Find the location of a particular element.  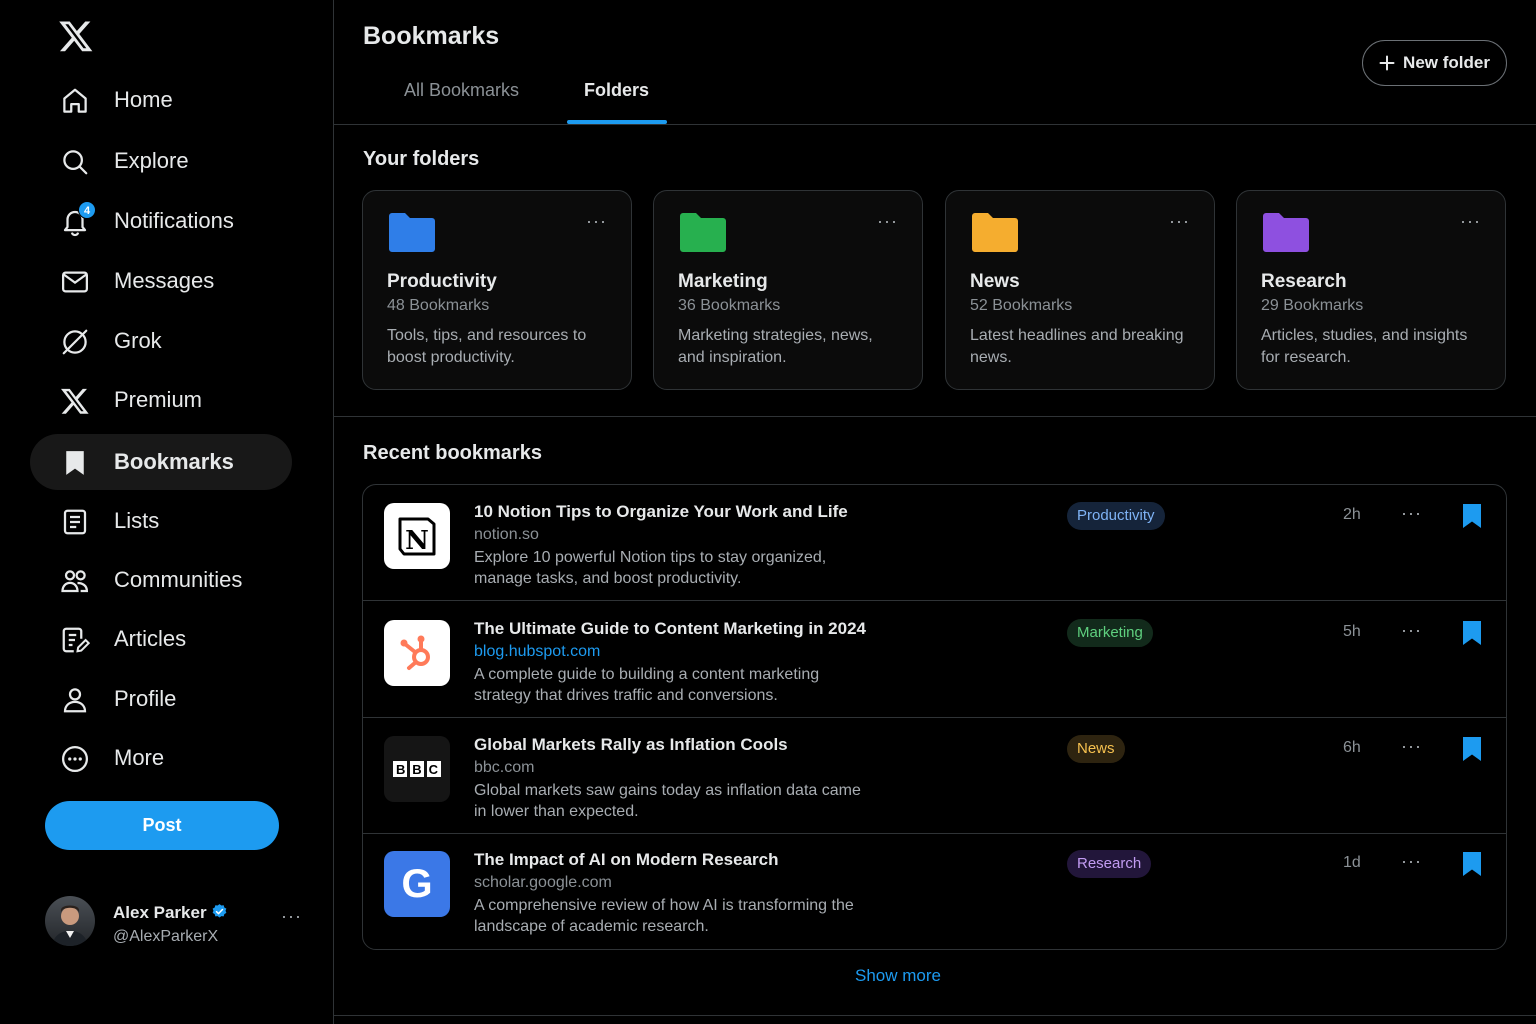

tab-all-bookmarks: All Bookmarks is located at coordinates (461, 102).